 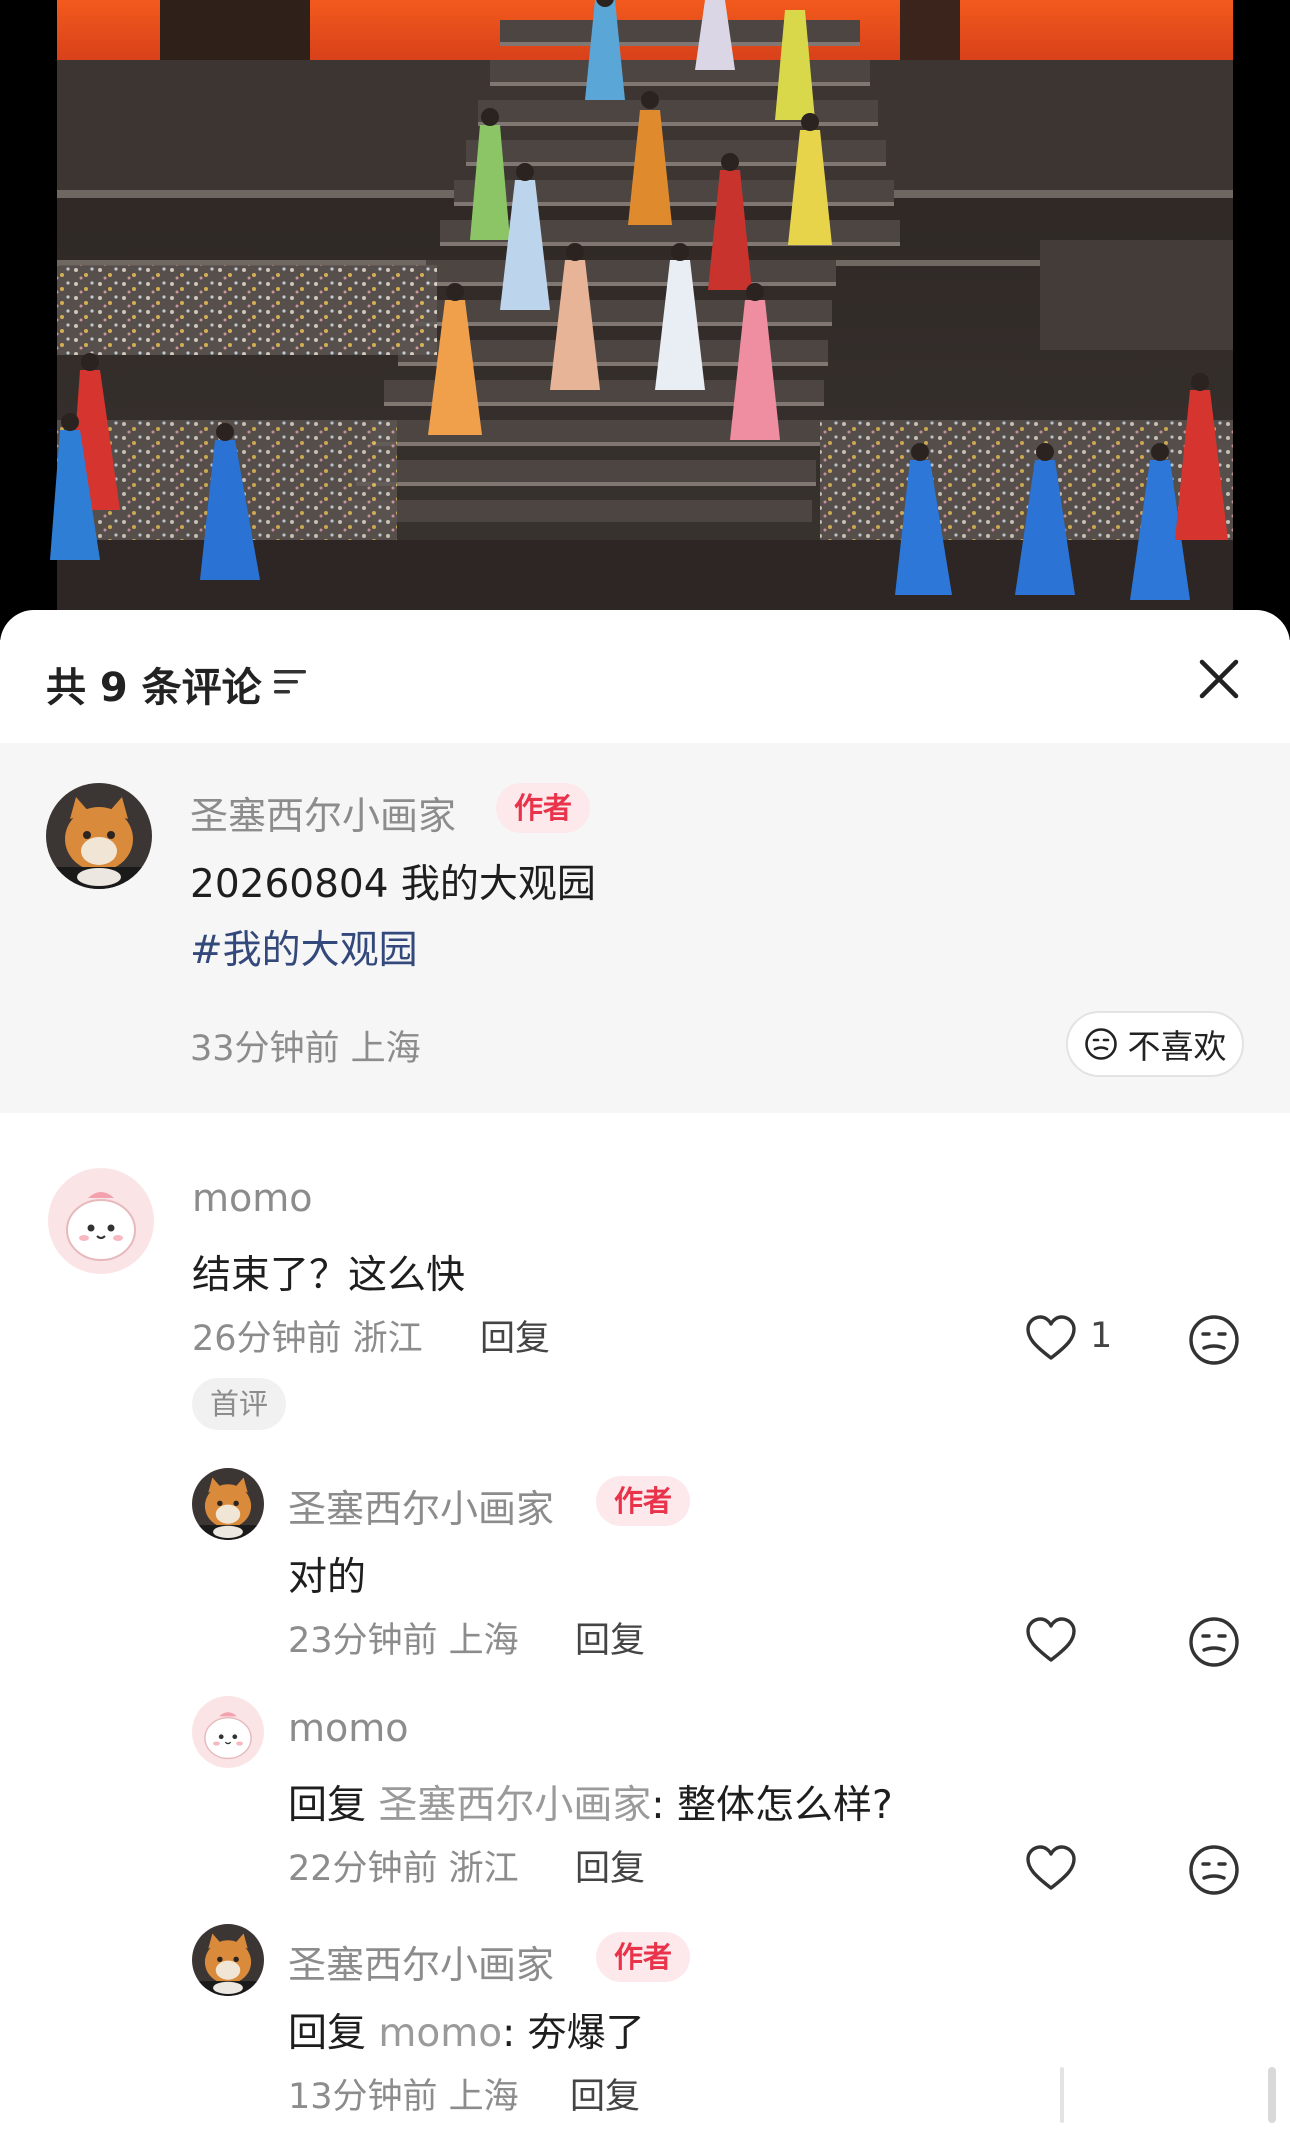 I want to click on comment-count-title: 共 9 条评论, so click(x=154, y=688).